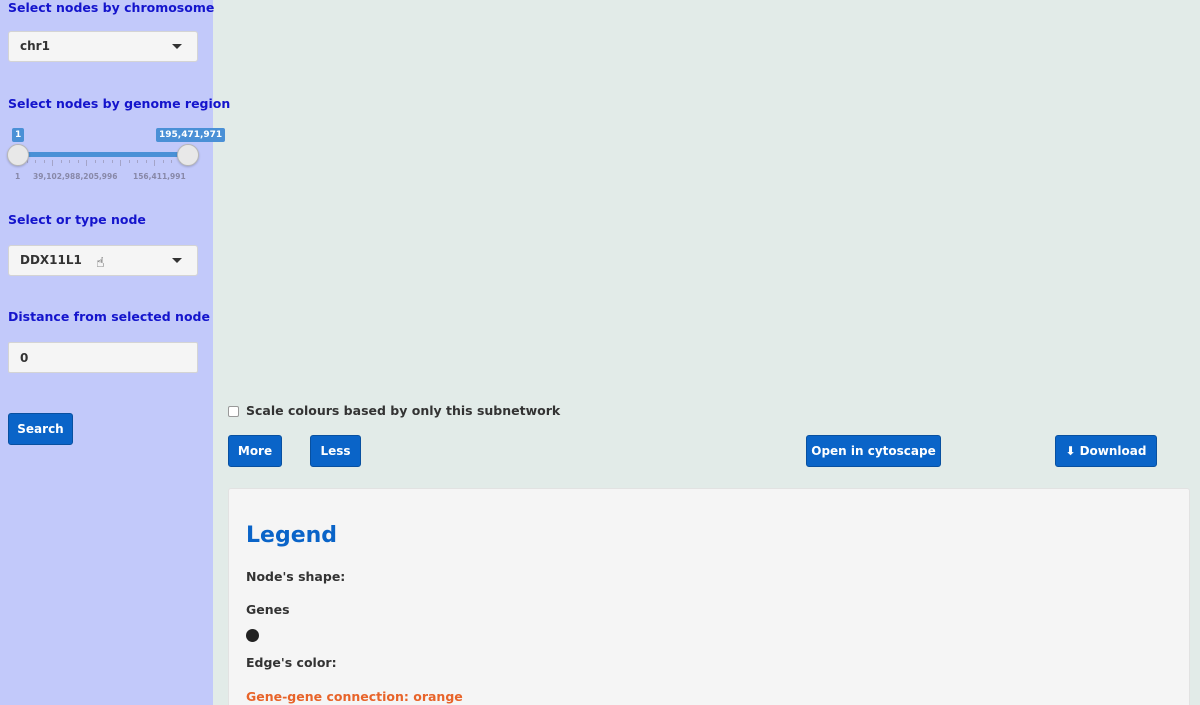 Image resolution: width=1200 pixels, height=705 pixels. Describe the element at coordinates (296, 576) in the screenshot. I see `legend-shape-heading: Node's shape:` at that location.